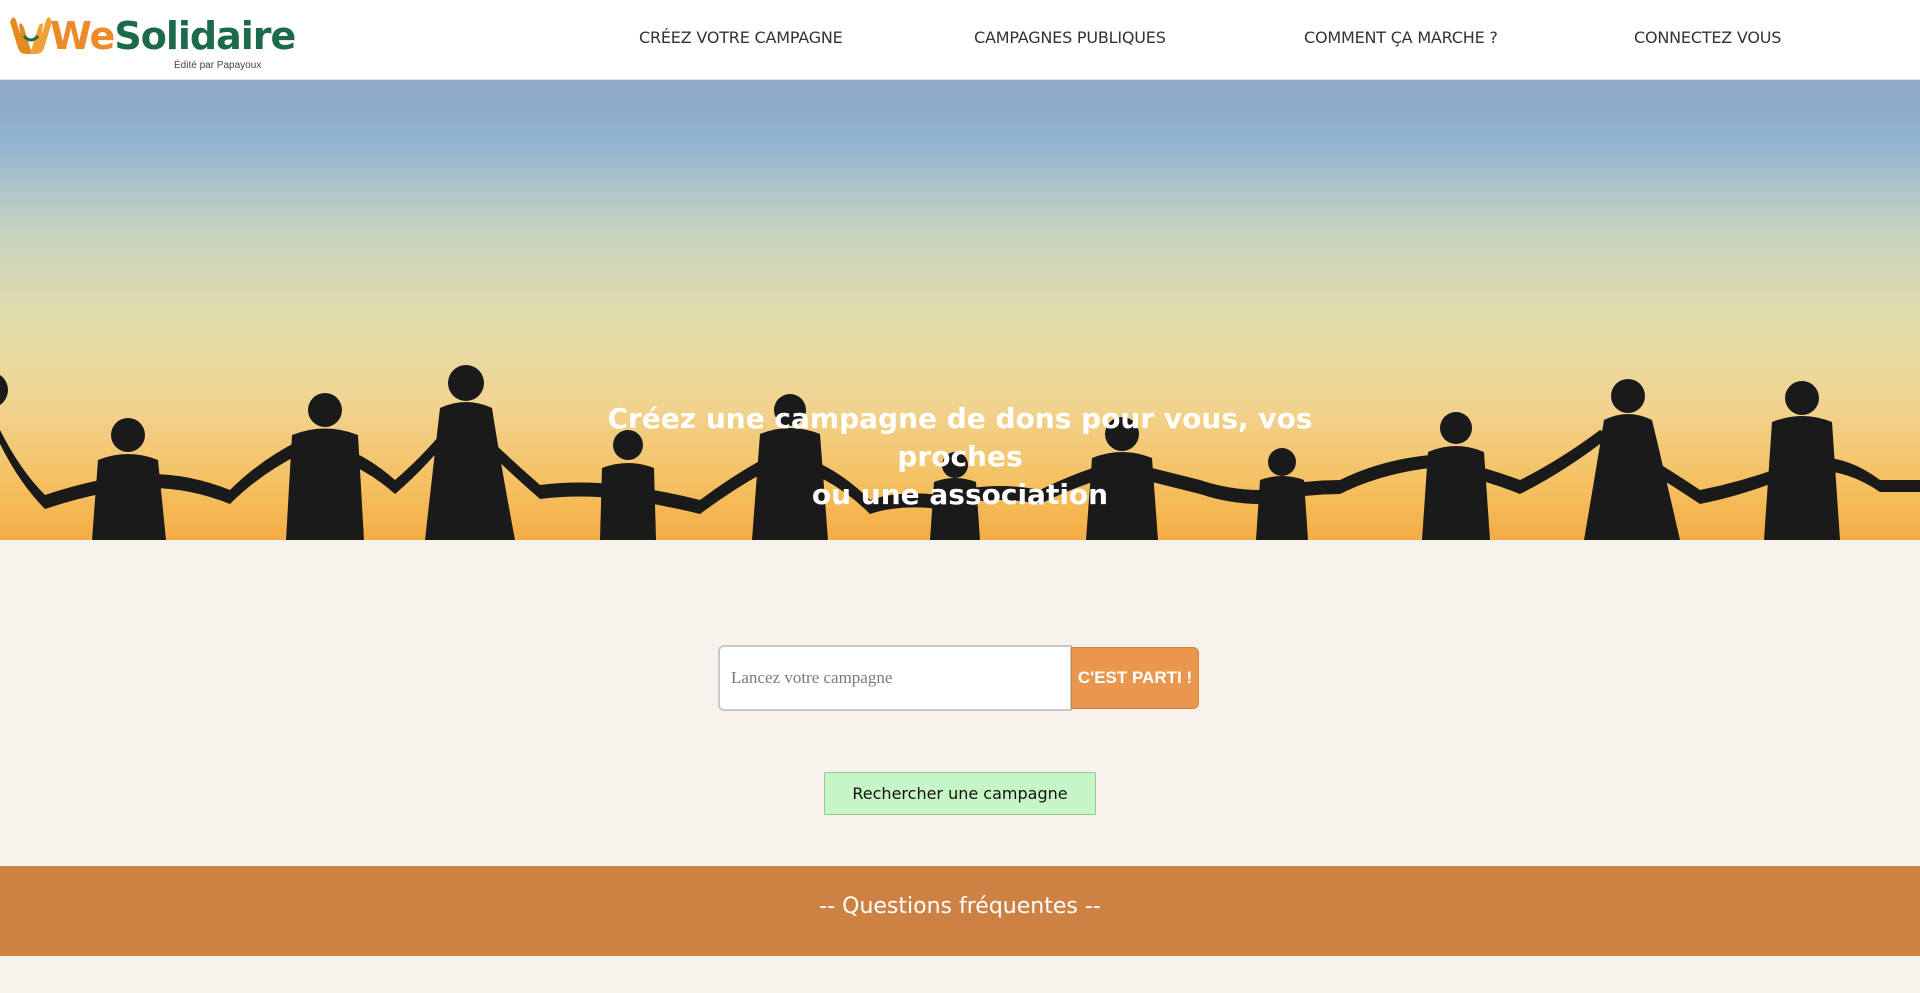 This screenshot has height=993, width=1920. I want to click on nav-login: CONNECTEZ VOUS, so click(1707, 37).